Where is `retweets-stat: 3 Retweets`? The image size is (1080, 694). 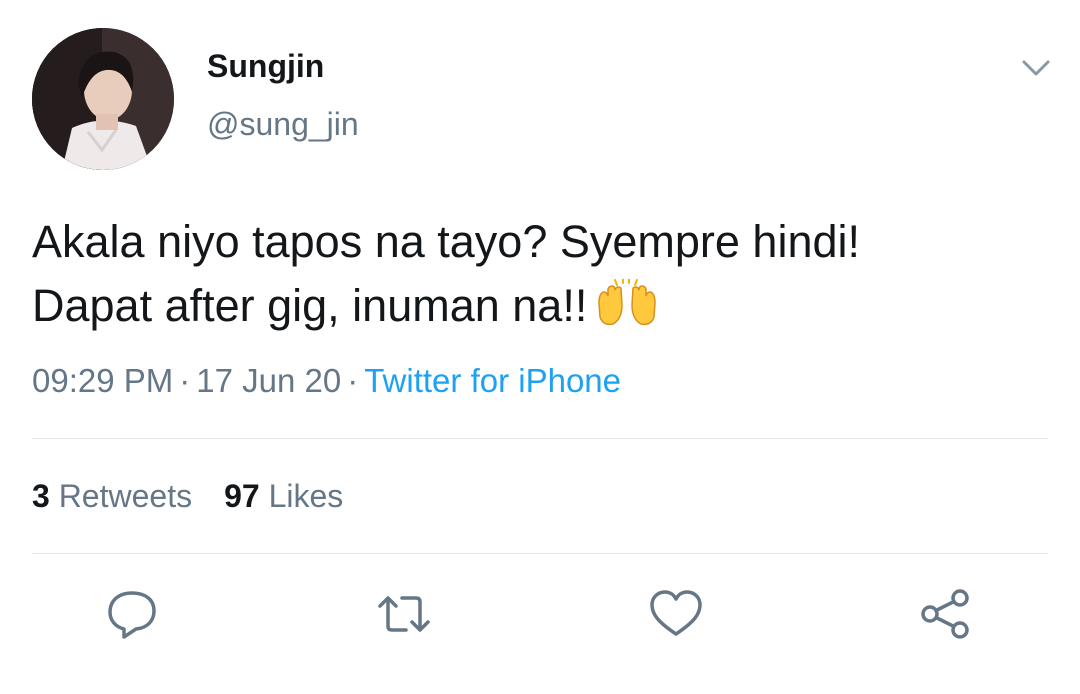 retweets-stat: 3 Retweets is located at coordinates (112, 496).